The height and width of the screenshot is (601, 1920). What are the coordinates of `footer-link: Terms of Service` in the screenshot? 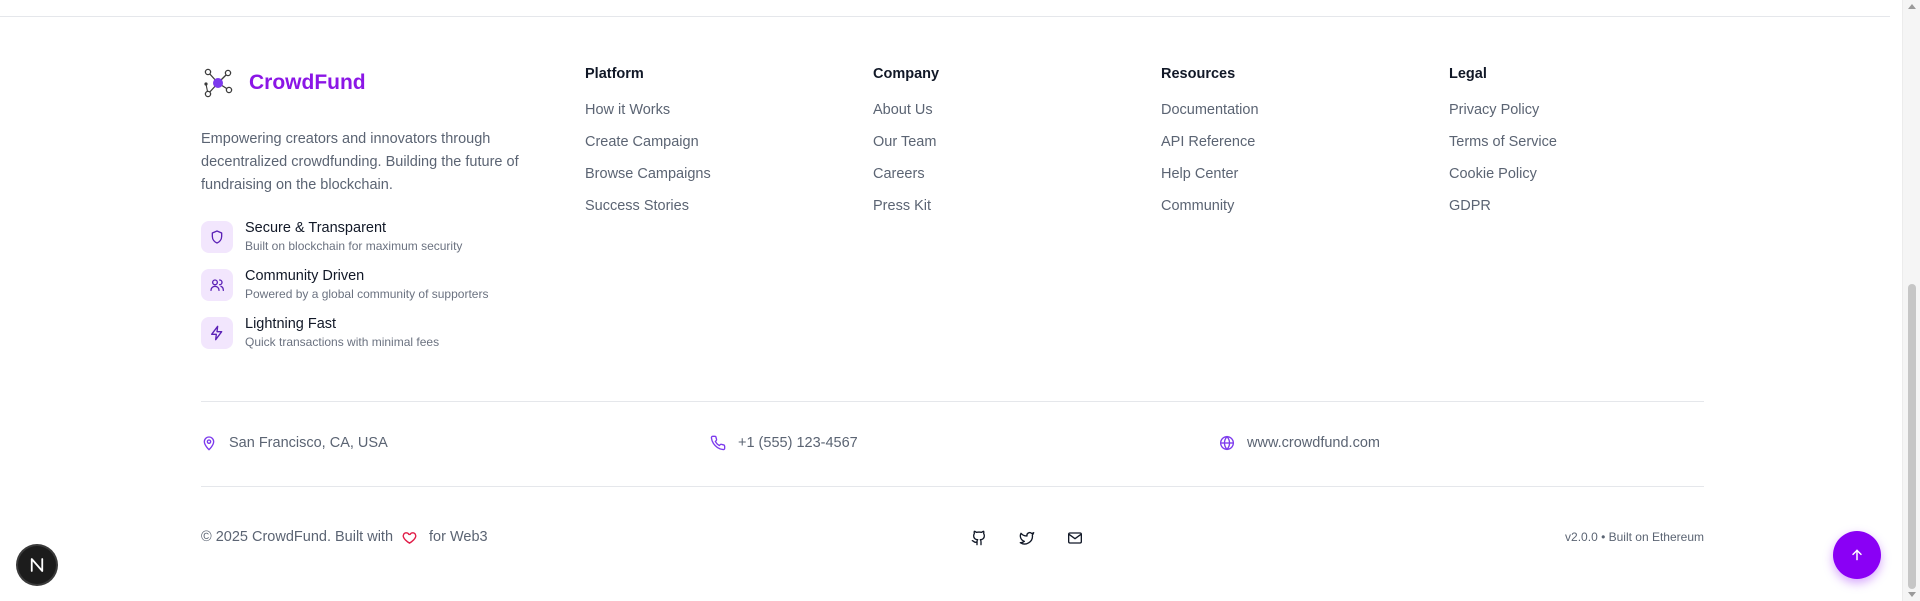 It's located at (1503, 150).